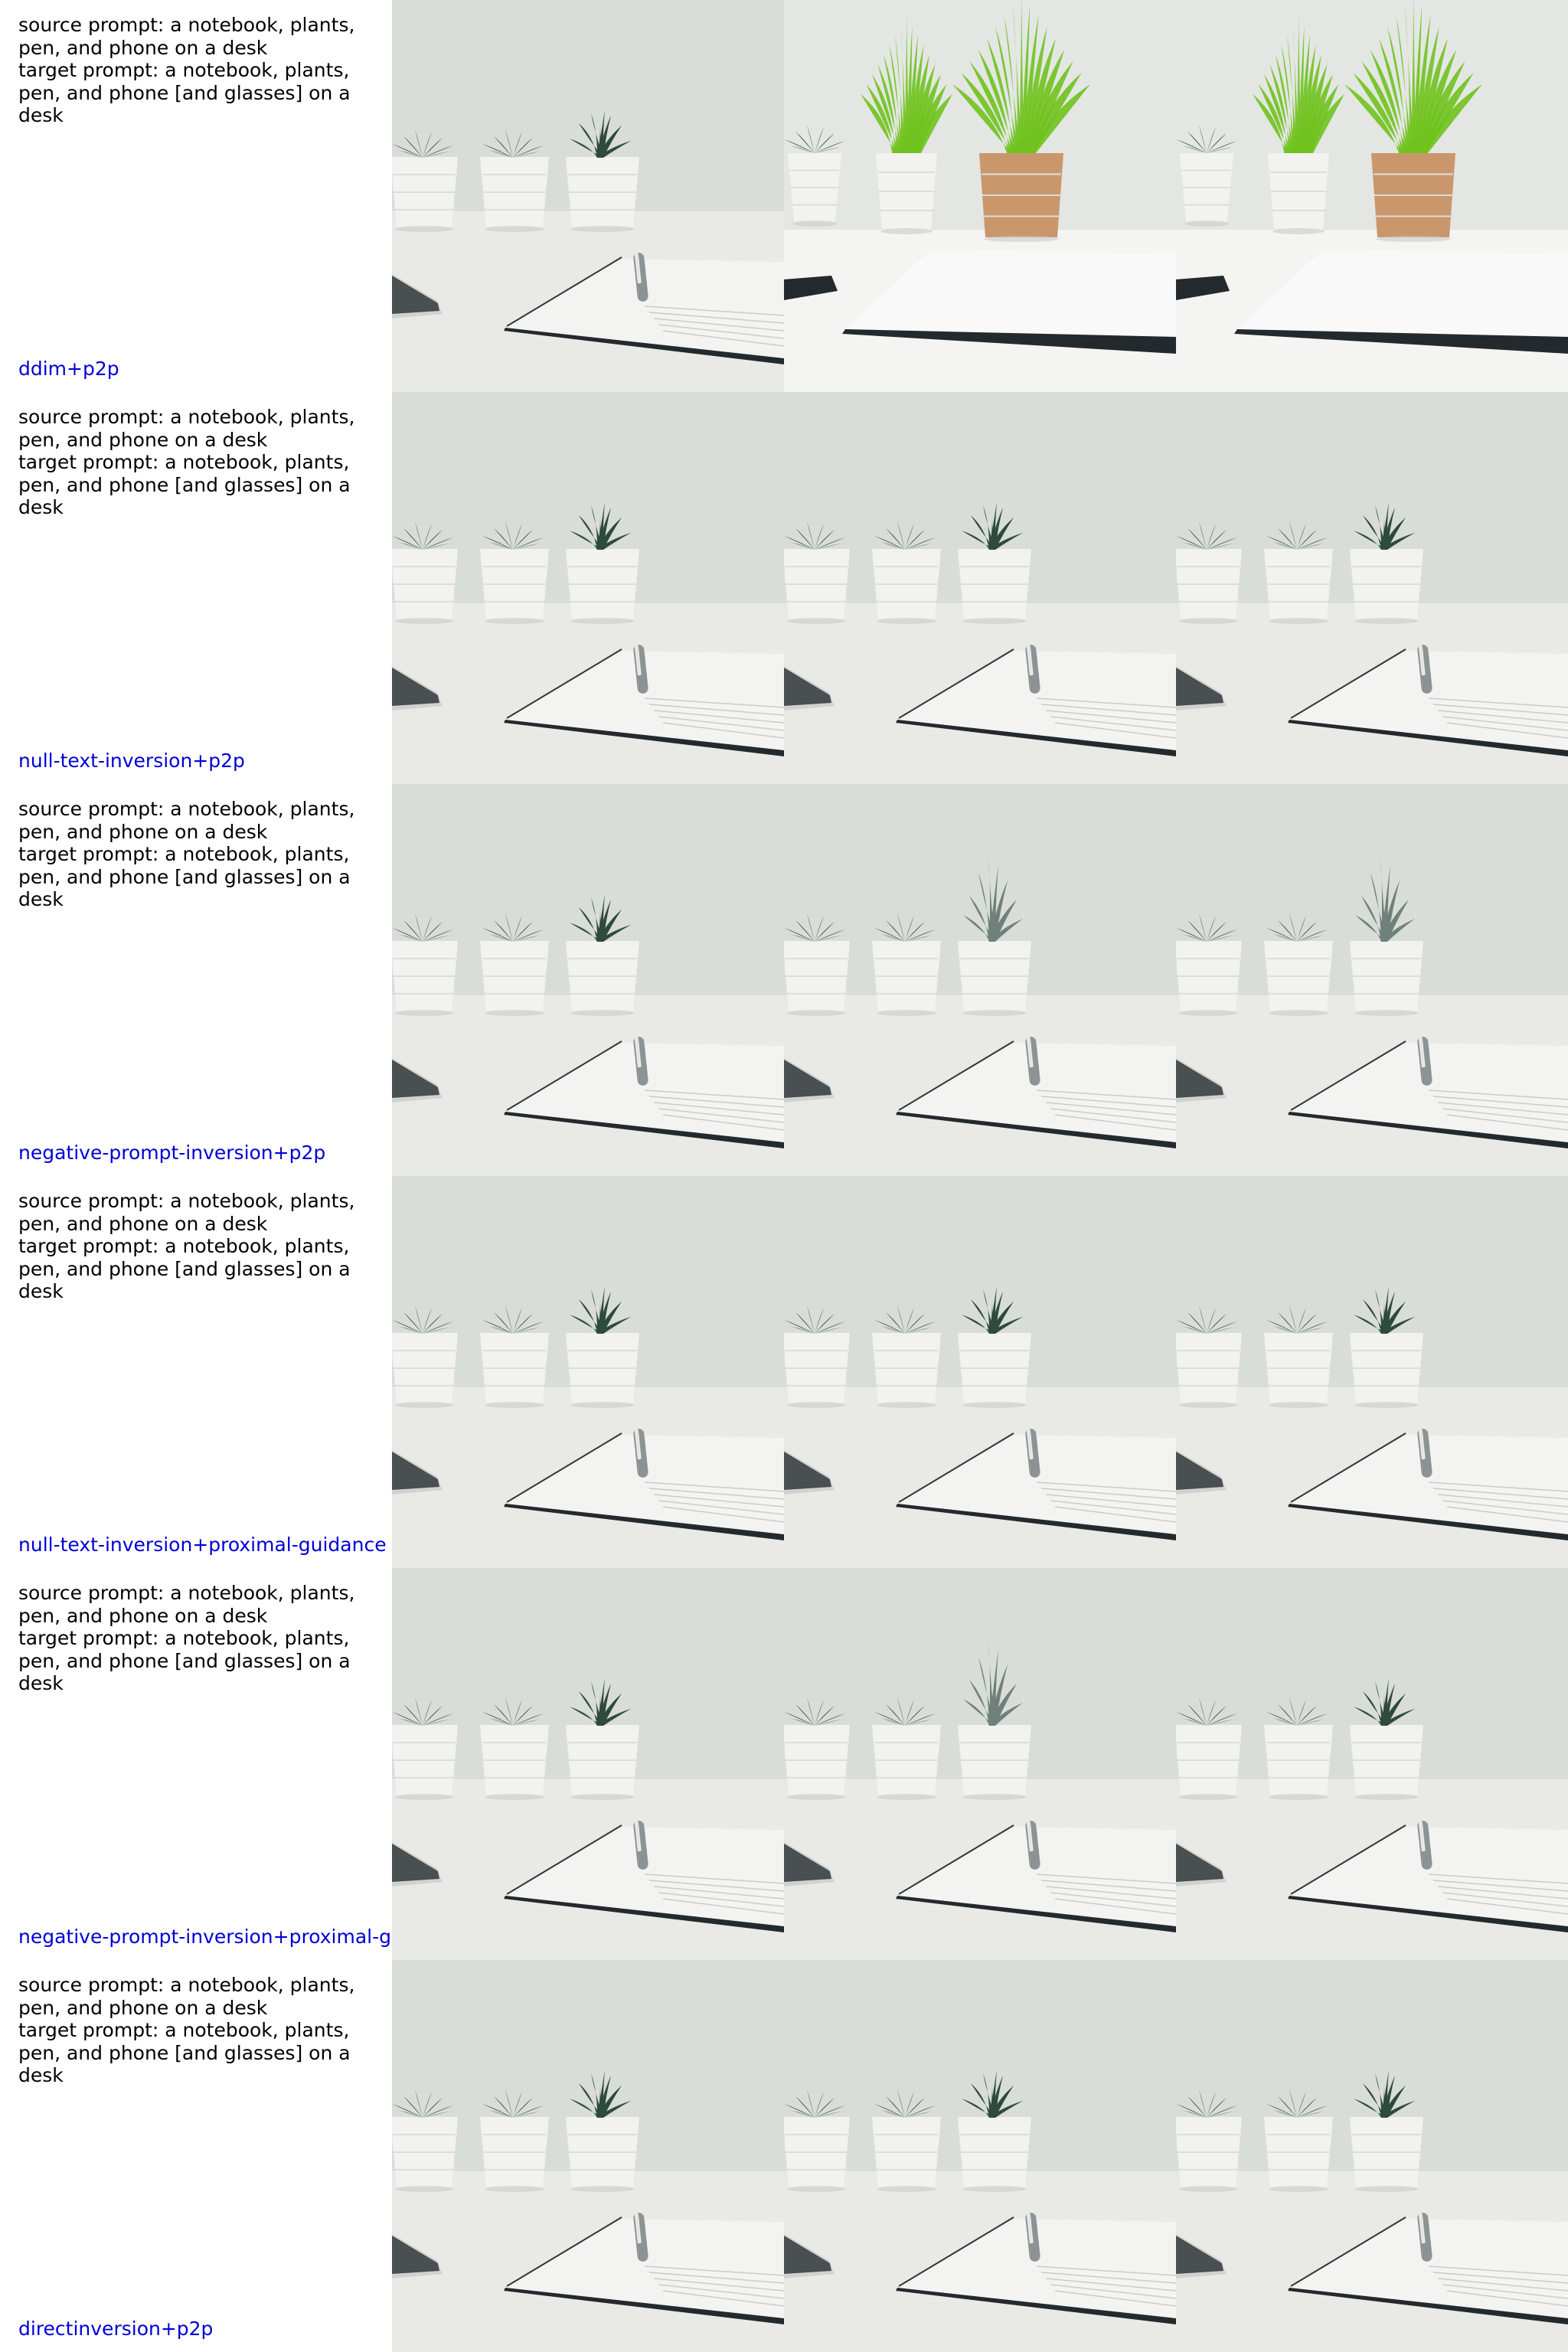 The height and width of the screenshot is (2352, 1568). I want to click on method-label: null-text-inversion+proximal-guidance, so click(202, 1545).